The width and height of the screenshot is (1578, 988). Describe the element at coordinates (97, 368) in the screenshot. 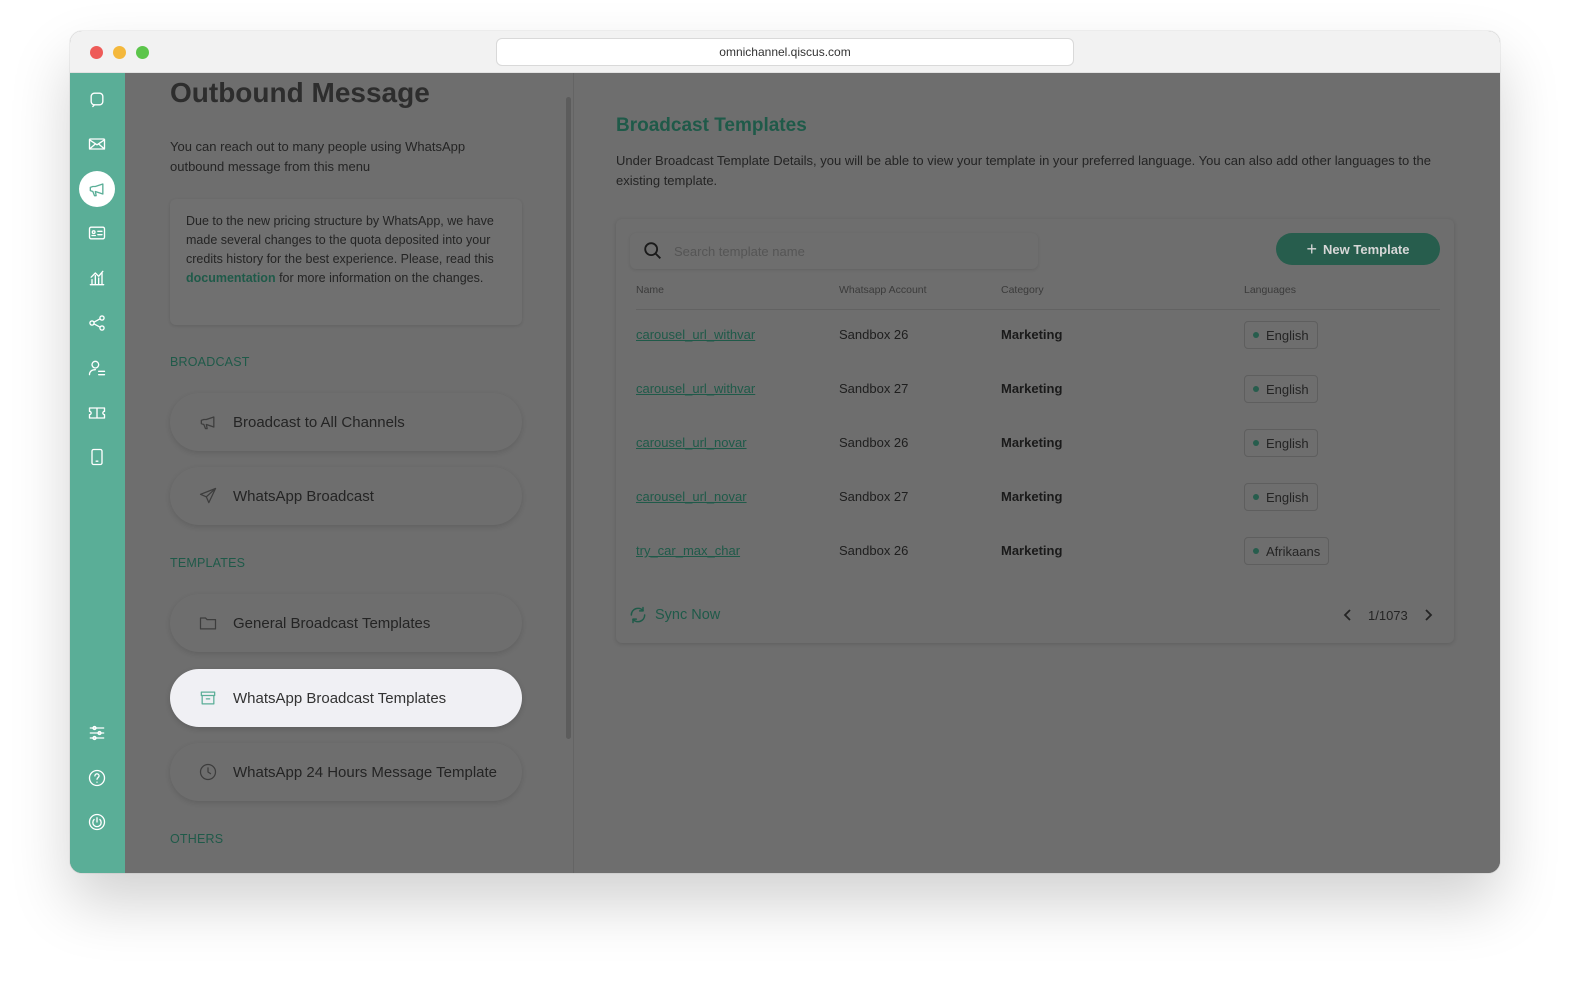

I see `nav-agent-icon` at that location.